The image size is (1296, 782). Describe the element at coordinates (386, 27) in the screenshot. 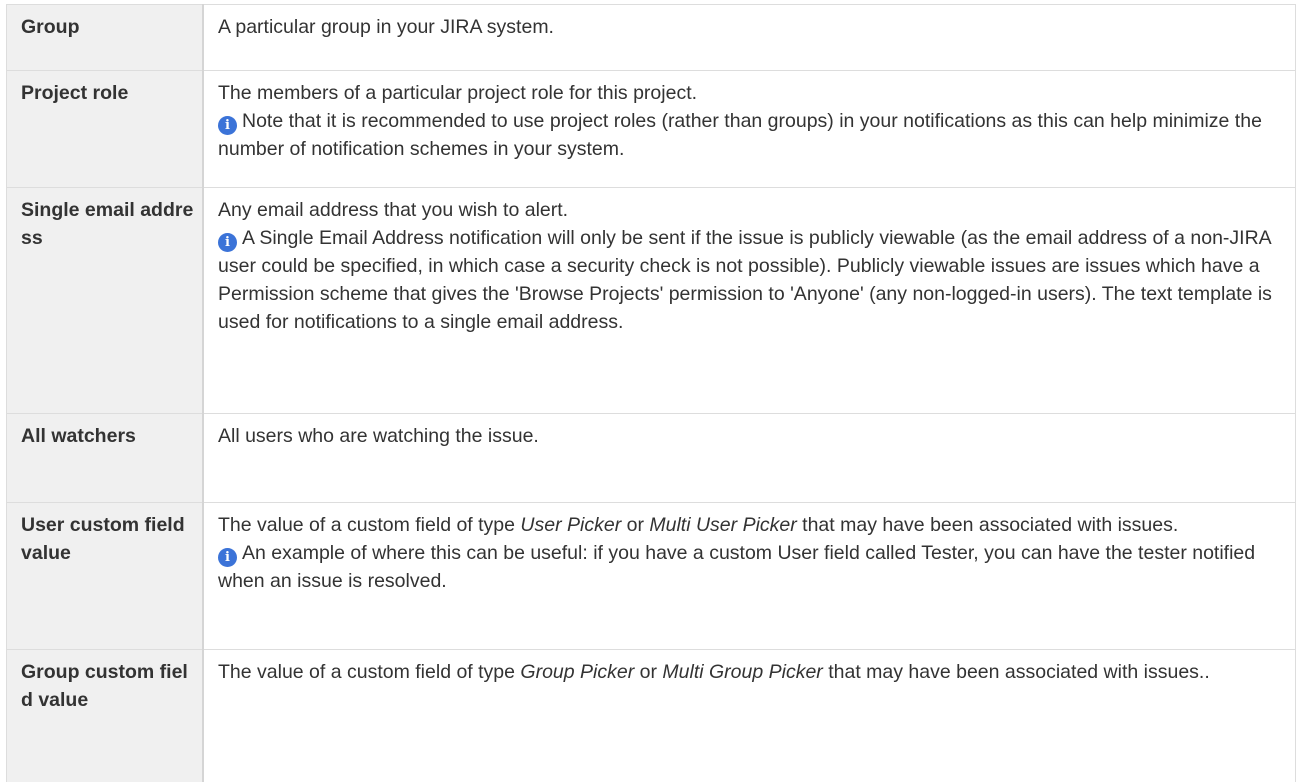

I see `description-text: A particular group in your JIRA system.` at that location.